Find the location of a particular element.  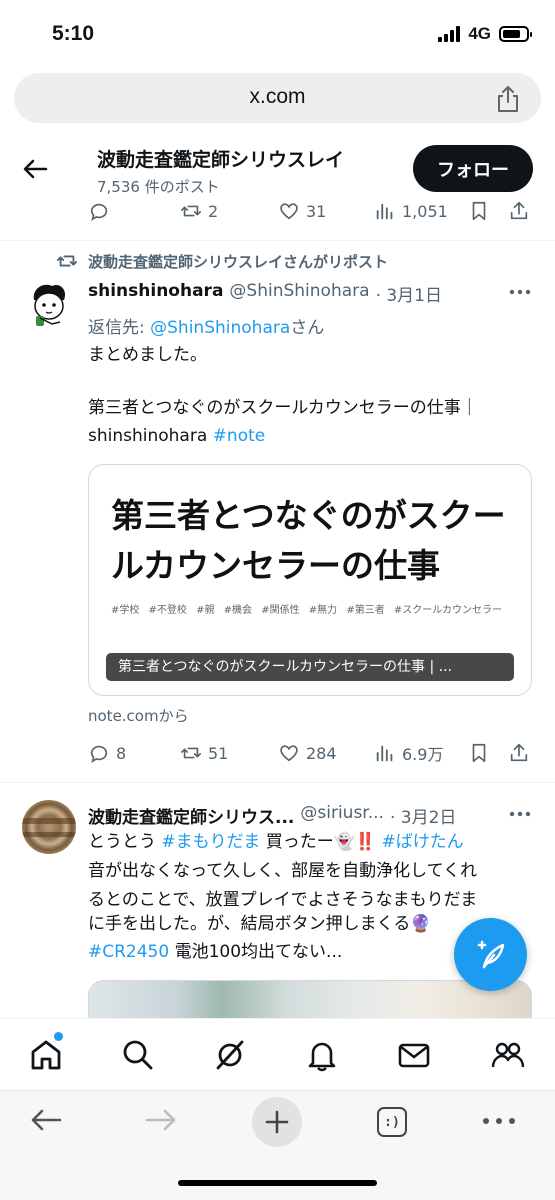

like-button: 284 is located at coordinates (307, 753).